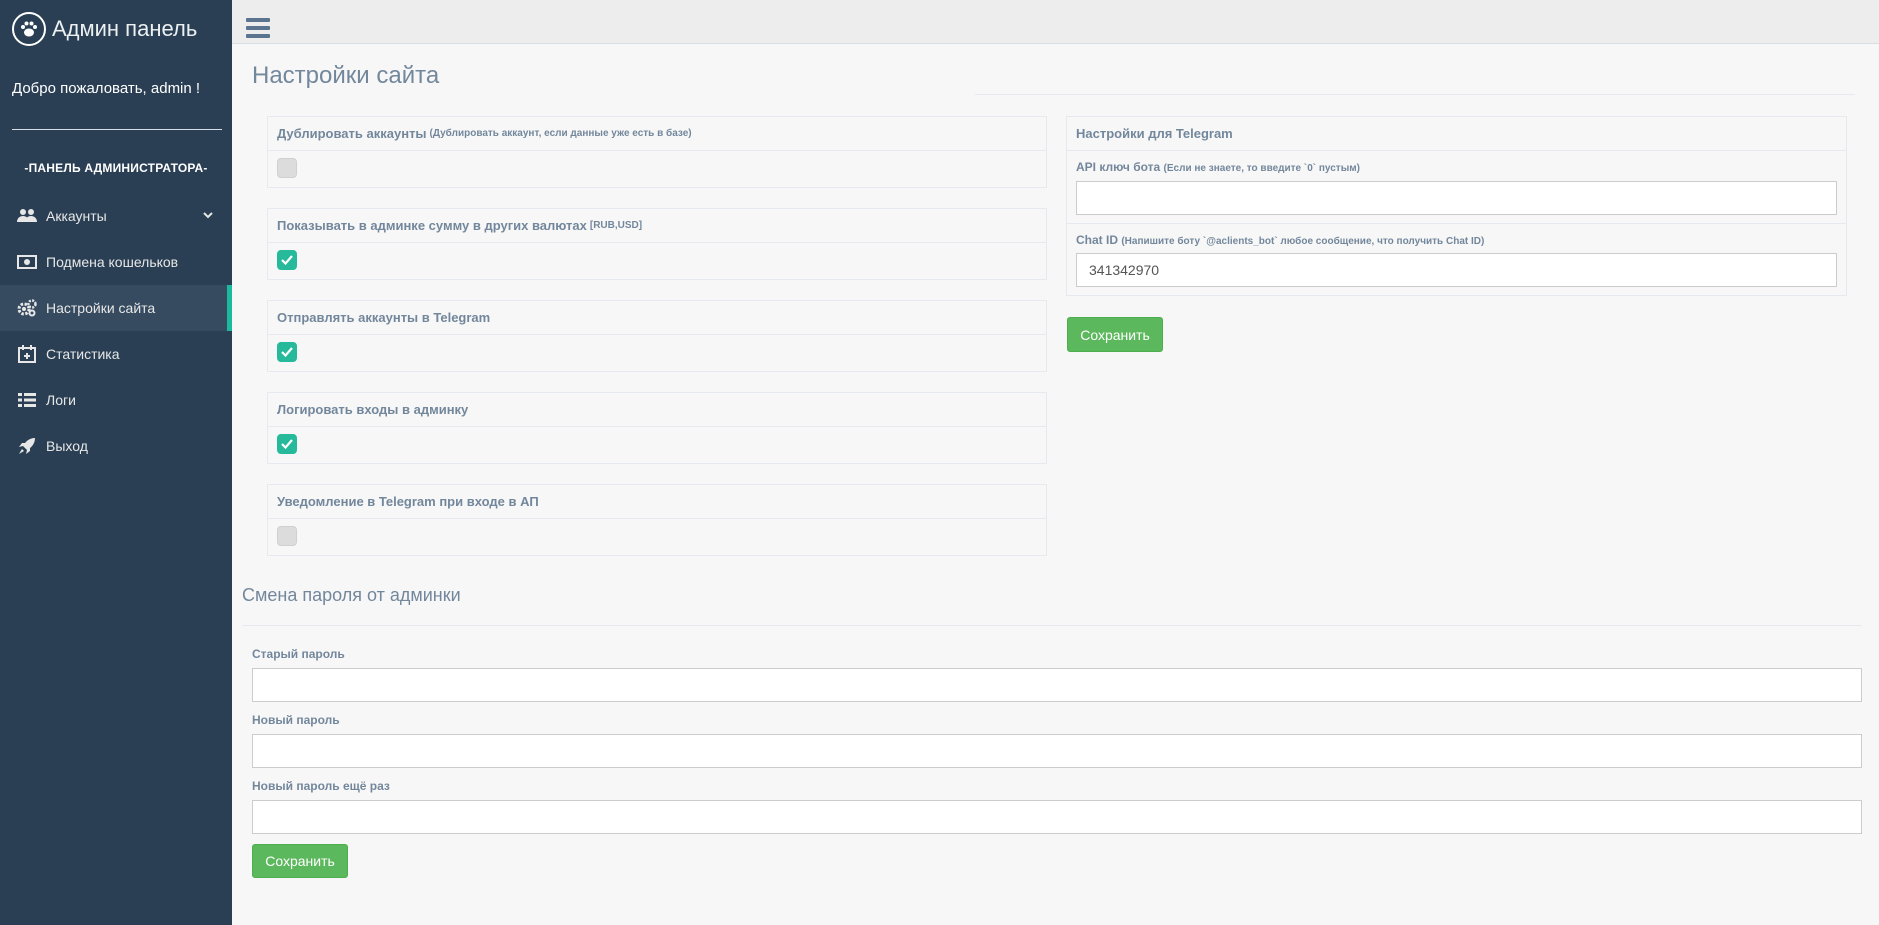 The width and height of the screenshot is (1879, 925). I want to click on paw-icon, so click(29, 29).